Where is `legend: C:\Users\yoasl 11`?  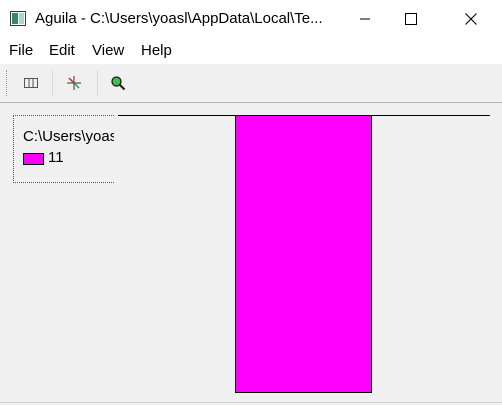
legend: C:\Users\yoasl 11 is located at coordinates (63, 149).